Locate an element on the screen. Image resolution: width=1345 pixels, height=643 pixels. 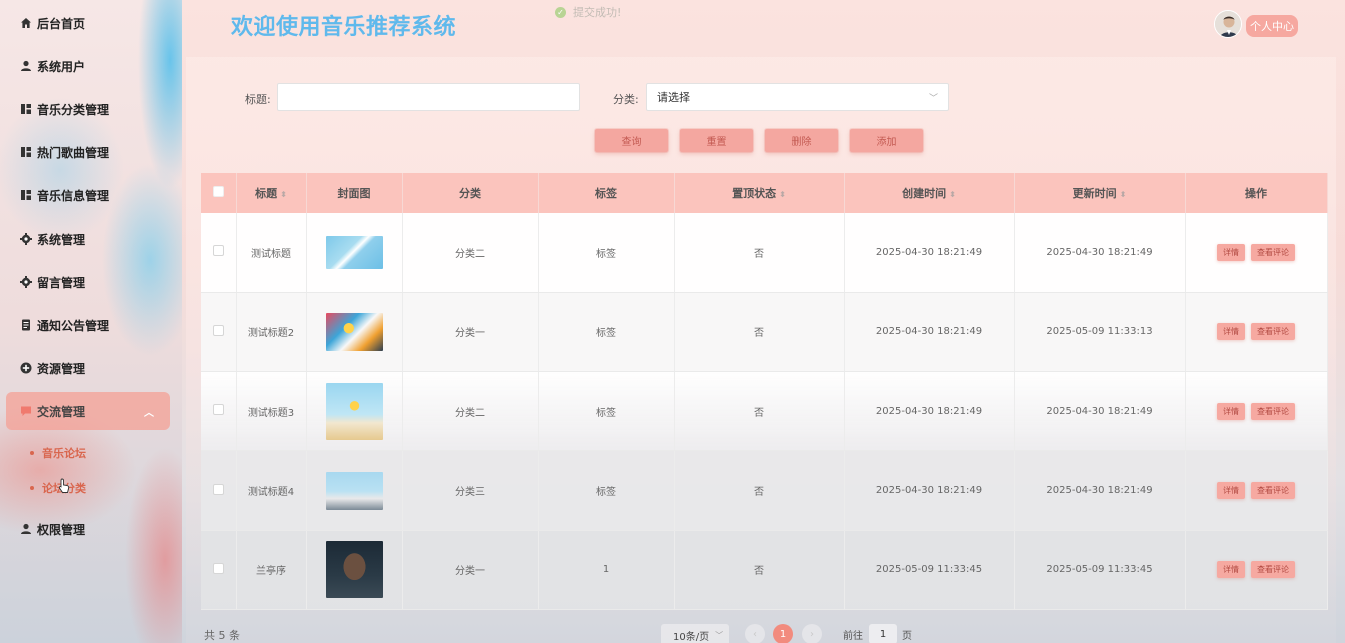
header-label: 分类 is located at coordinates (470, 193).